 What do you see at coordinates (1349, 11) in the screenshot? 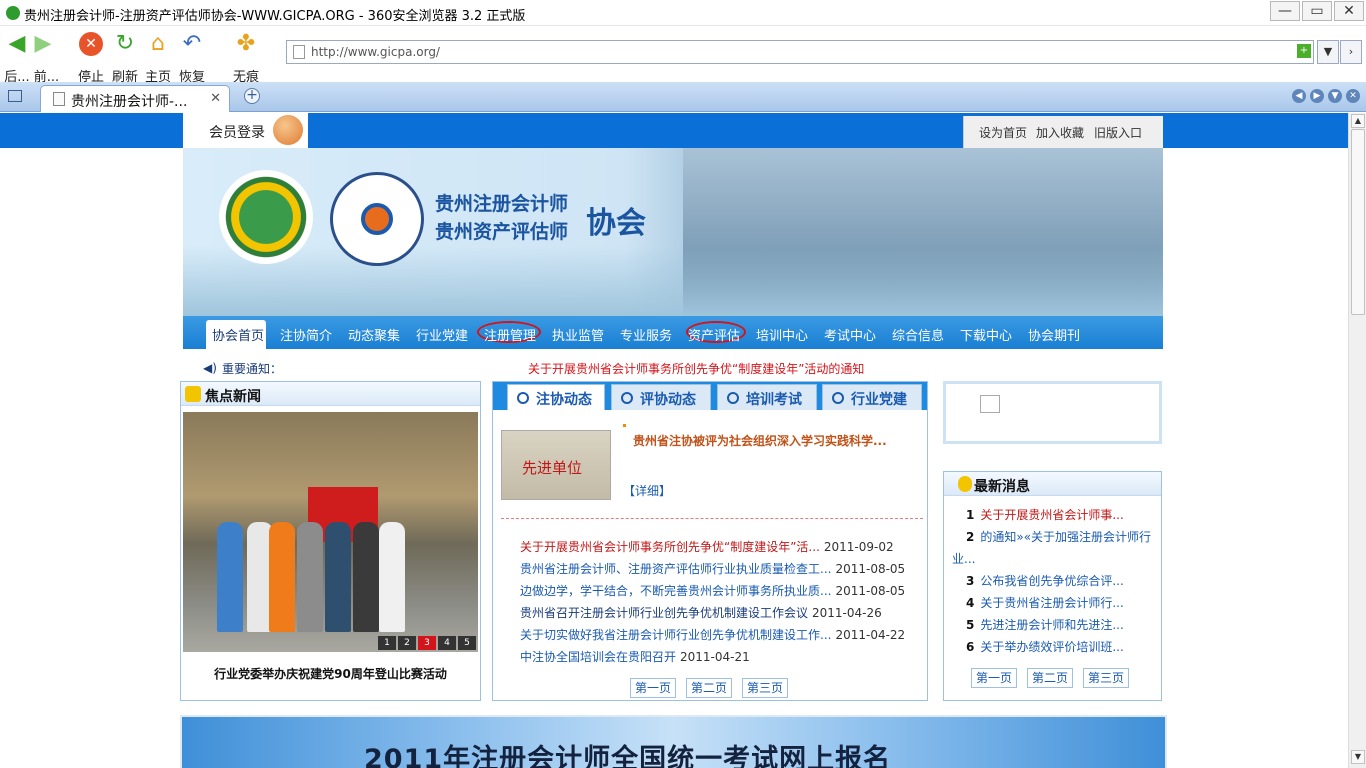
I see `close-window-button: ✕` at bounding box center [1349, 11].